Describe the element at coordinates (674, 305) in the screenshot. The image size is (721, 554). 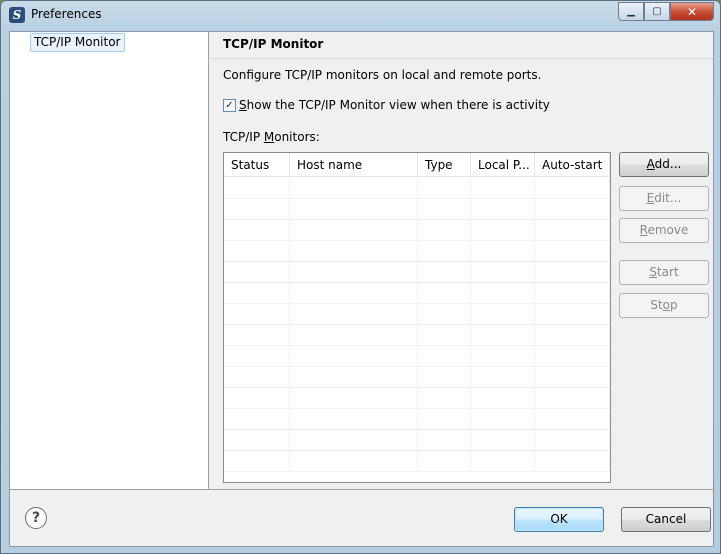
I see `label-part: p` at that location.